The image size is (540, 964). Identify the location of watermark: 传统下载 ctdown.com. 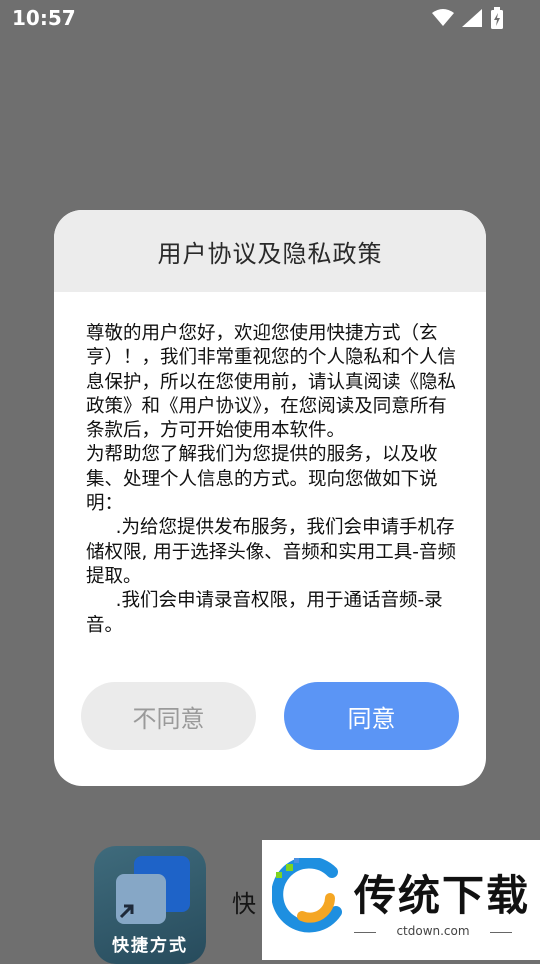
(401, 900).